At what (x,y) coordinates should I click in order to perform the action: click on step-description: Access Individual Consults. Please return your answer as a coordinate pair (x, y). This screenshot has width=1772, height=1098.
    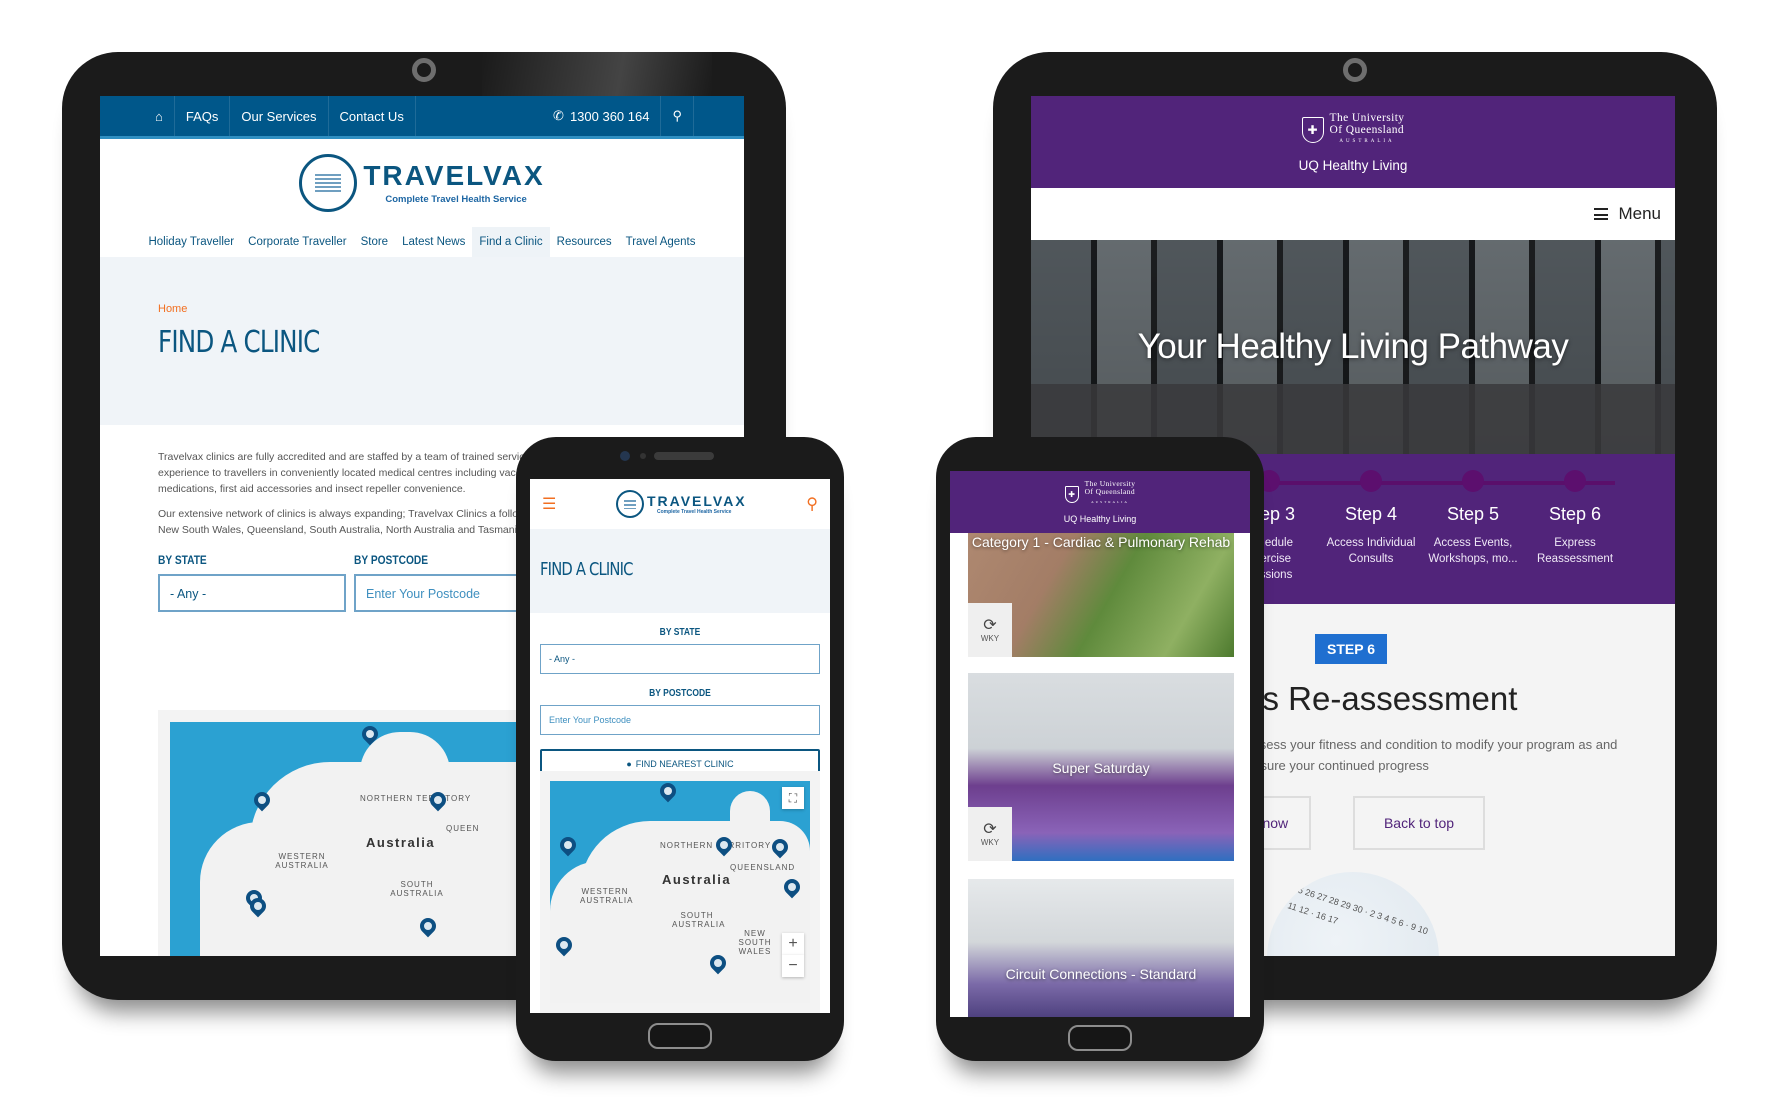
    Looking at the image, I should click on (1371, 551).